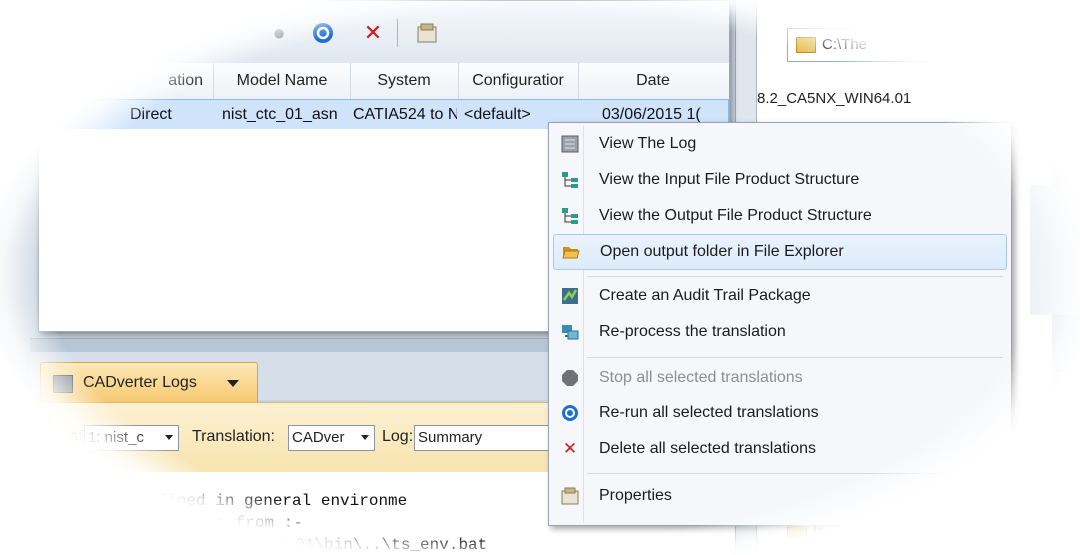 This screenshot has width=1080, height=555. What do you see at coordinates (648, 143) in the screenshot?
I see `menu-item-label: View The Log` at bounding box center [648, 143].